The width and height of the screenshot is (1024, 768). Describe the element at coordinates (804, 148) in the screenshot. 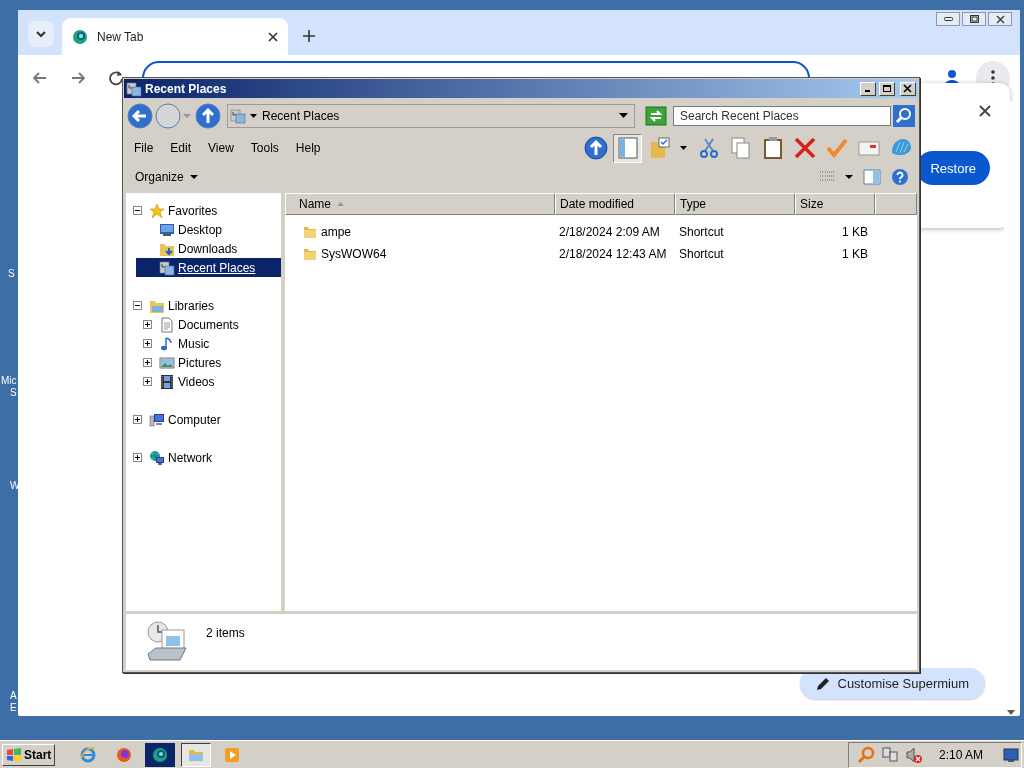

I see `delete-icon` at that location.